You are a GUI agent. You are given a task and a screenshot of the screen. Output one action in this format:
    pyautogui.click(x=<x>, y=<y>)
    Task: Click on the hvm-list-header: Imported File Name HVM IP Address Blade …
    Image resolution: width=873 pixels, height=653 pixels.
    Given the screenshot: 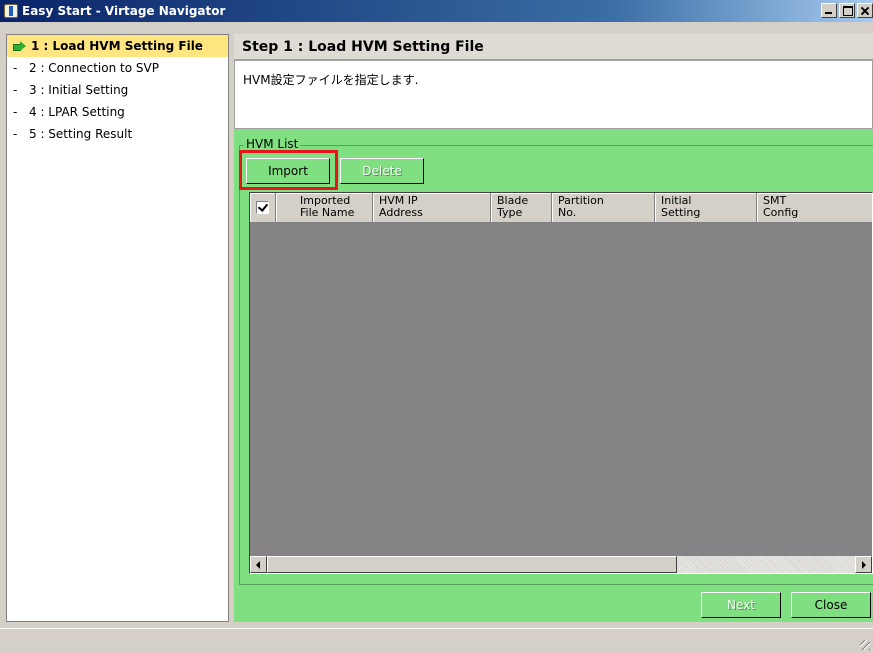 What is the action you would take?
    pyautogui.click(x=561, y=208)
    